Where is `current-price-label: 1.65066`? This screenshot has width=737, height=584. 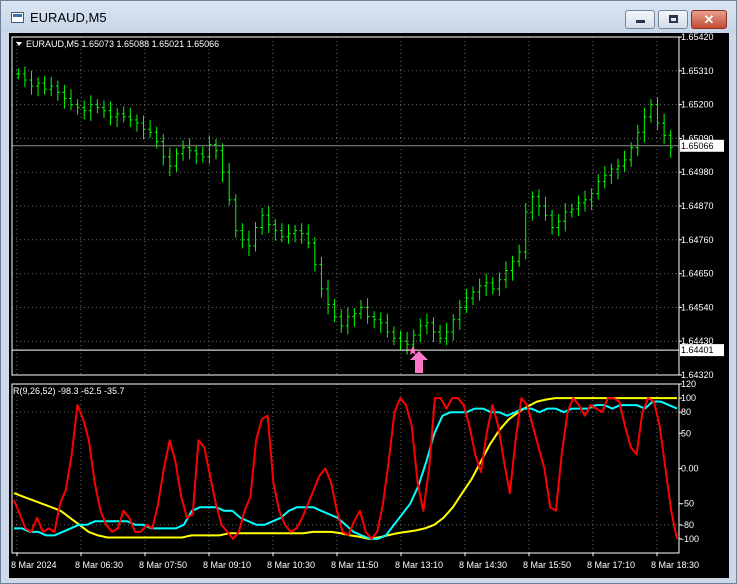 current-price-label: 1.65066 is located at coordinates (697, 146).